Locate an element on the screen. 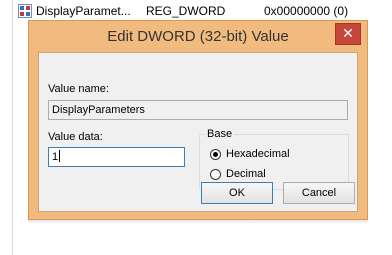 This screenshot has width=392, height=255. value-data-input: 1 is located at coordinates (116, 157).